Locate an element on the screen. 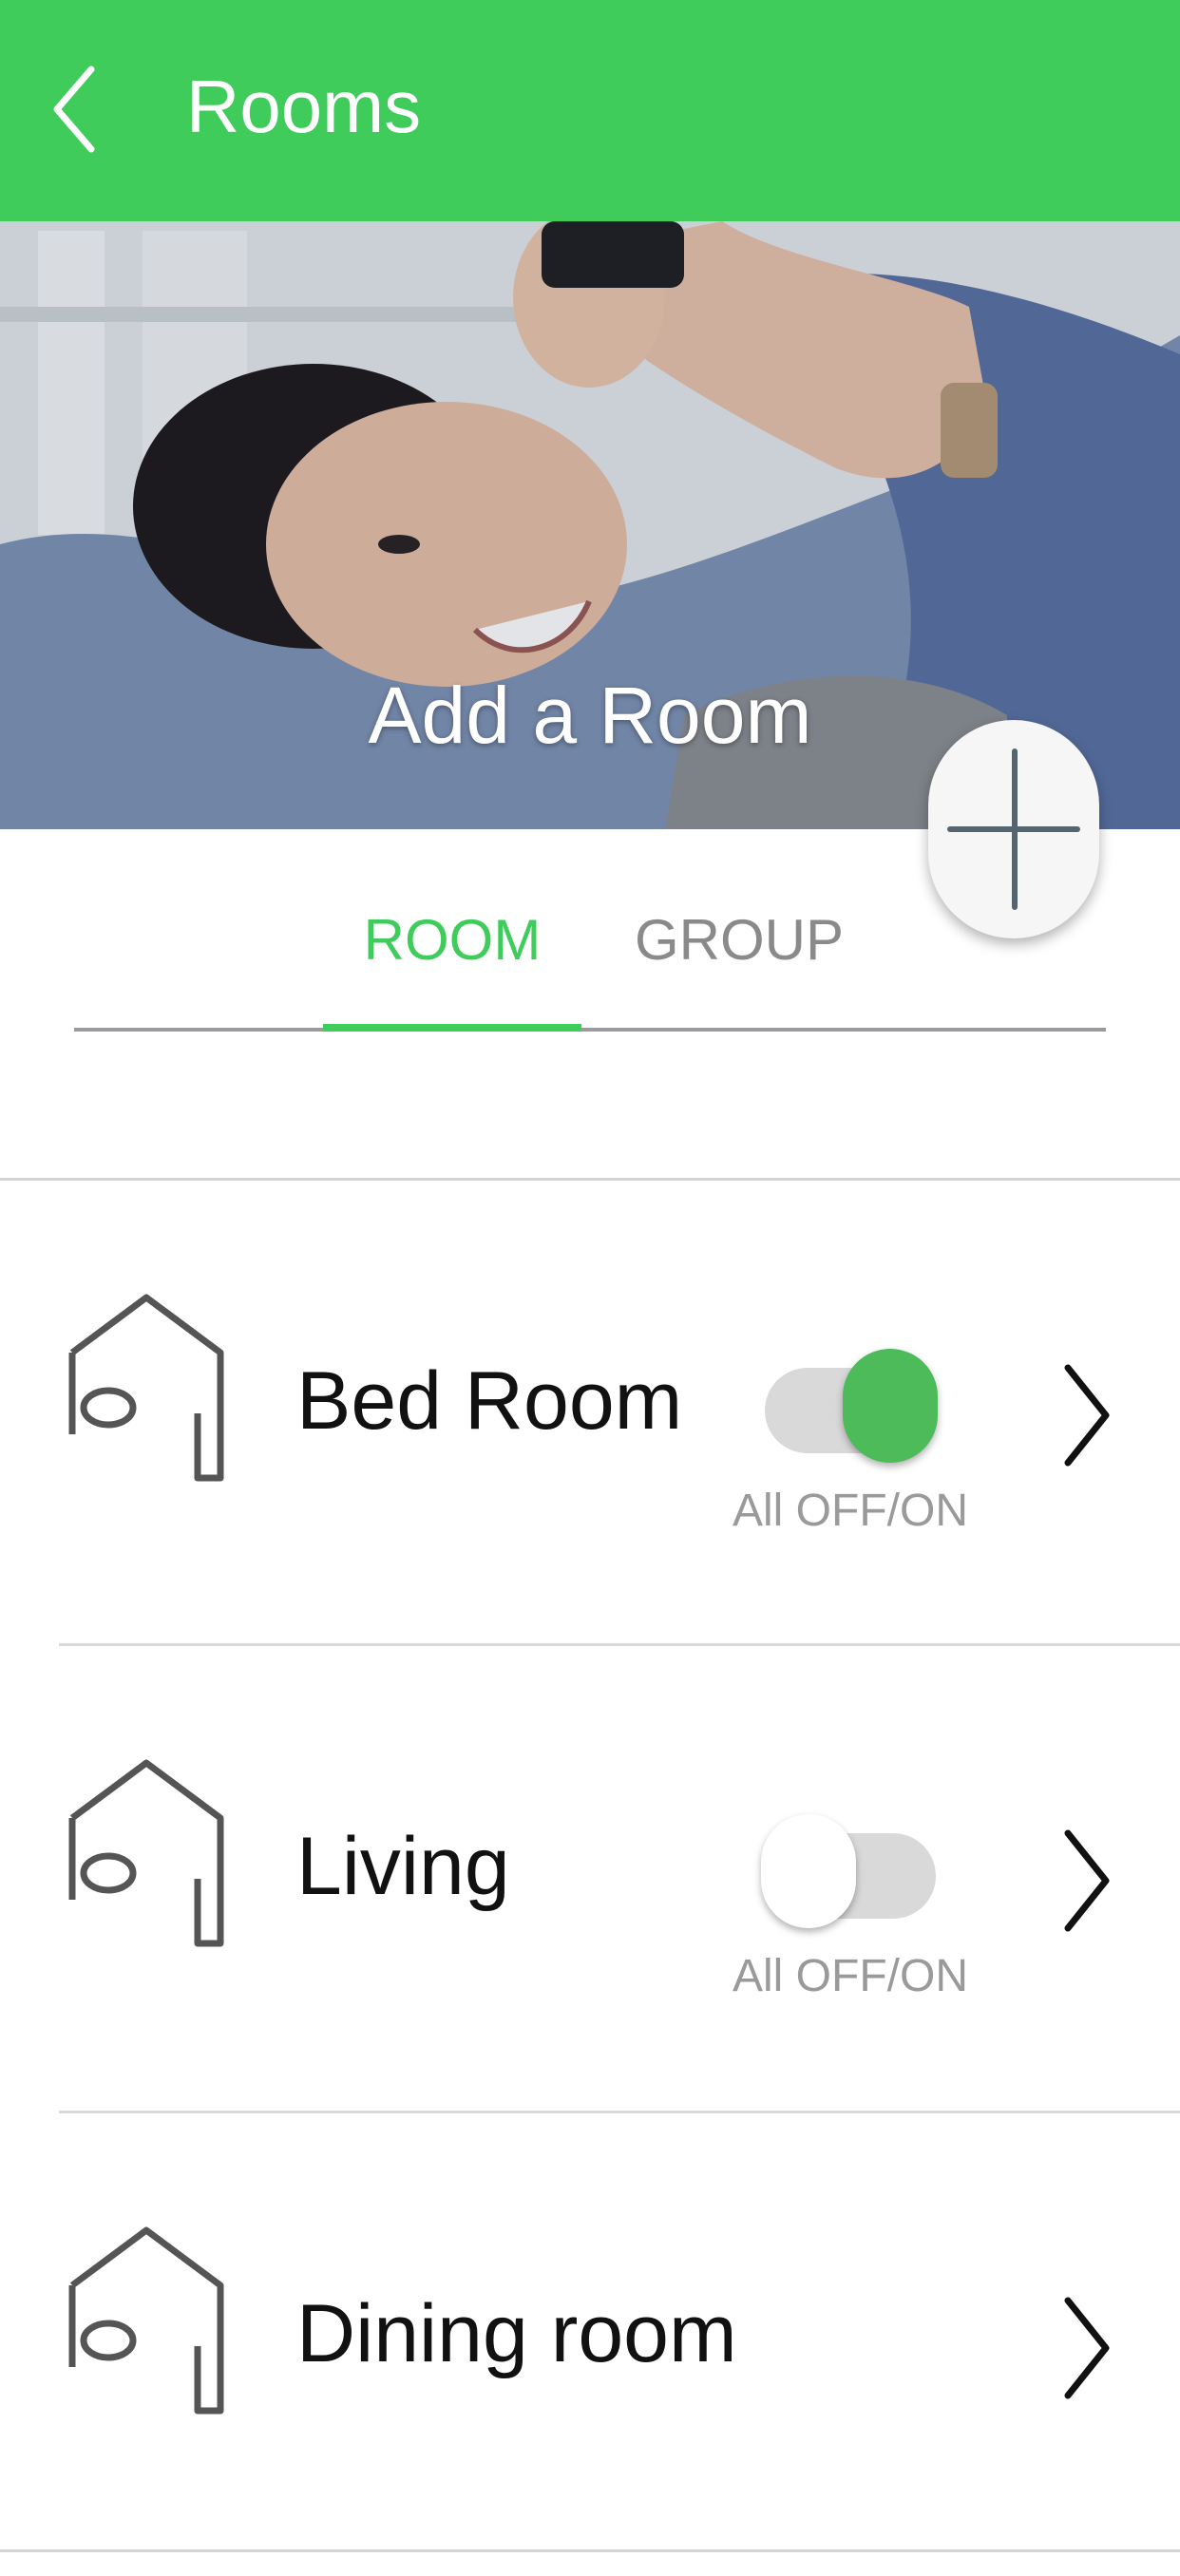 This screenshot has height=2576, width=1180. room-name: Bed Room is located at coordinates (489, 1401).